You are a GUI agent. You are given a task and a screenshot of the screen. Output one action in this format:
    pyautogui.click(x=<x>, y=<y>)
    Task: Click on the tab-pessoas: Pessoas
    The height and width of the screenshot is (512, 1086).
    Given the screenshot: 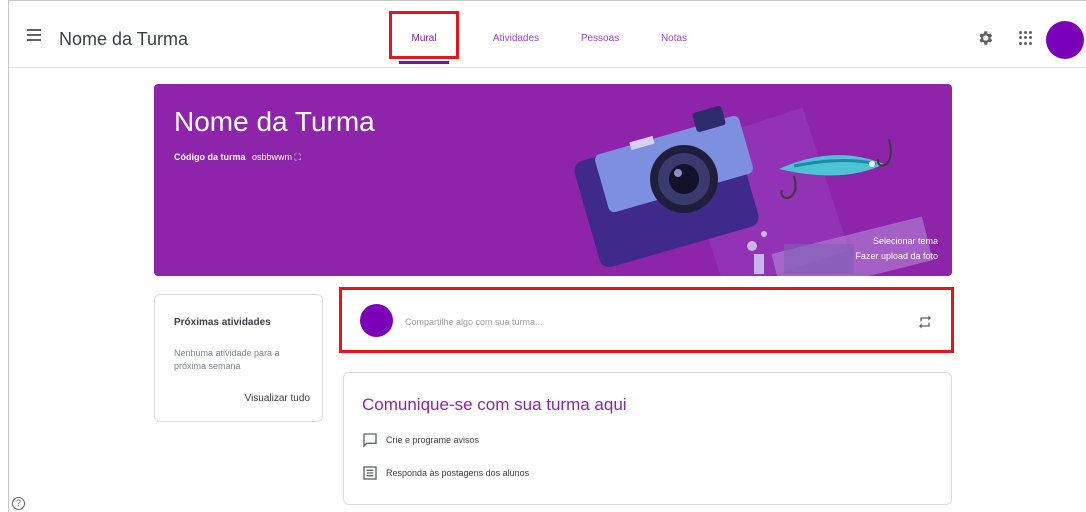 What is the action you would take?
    pyautogui.click(x=600, y=39)
    